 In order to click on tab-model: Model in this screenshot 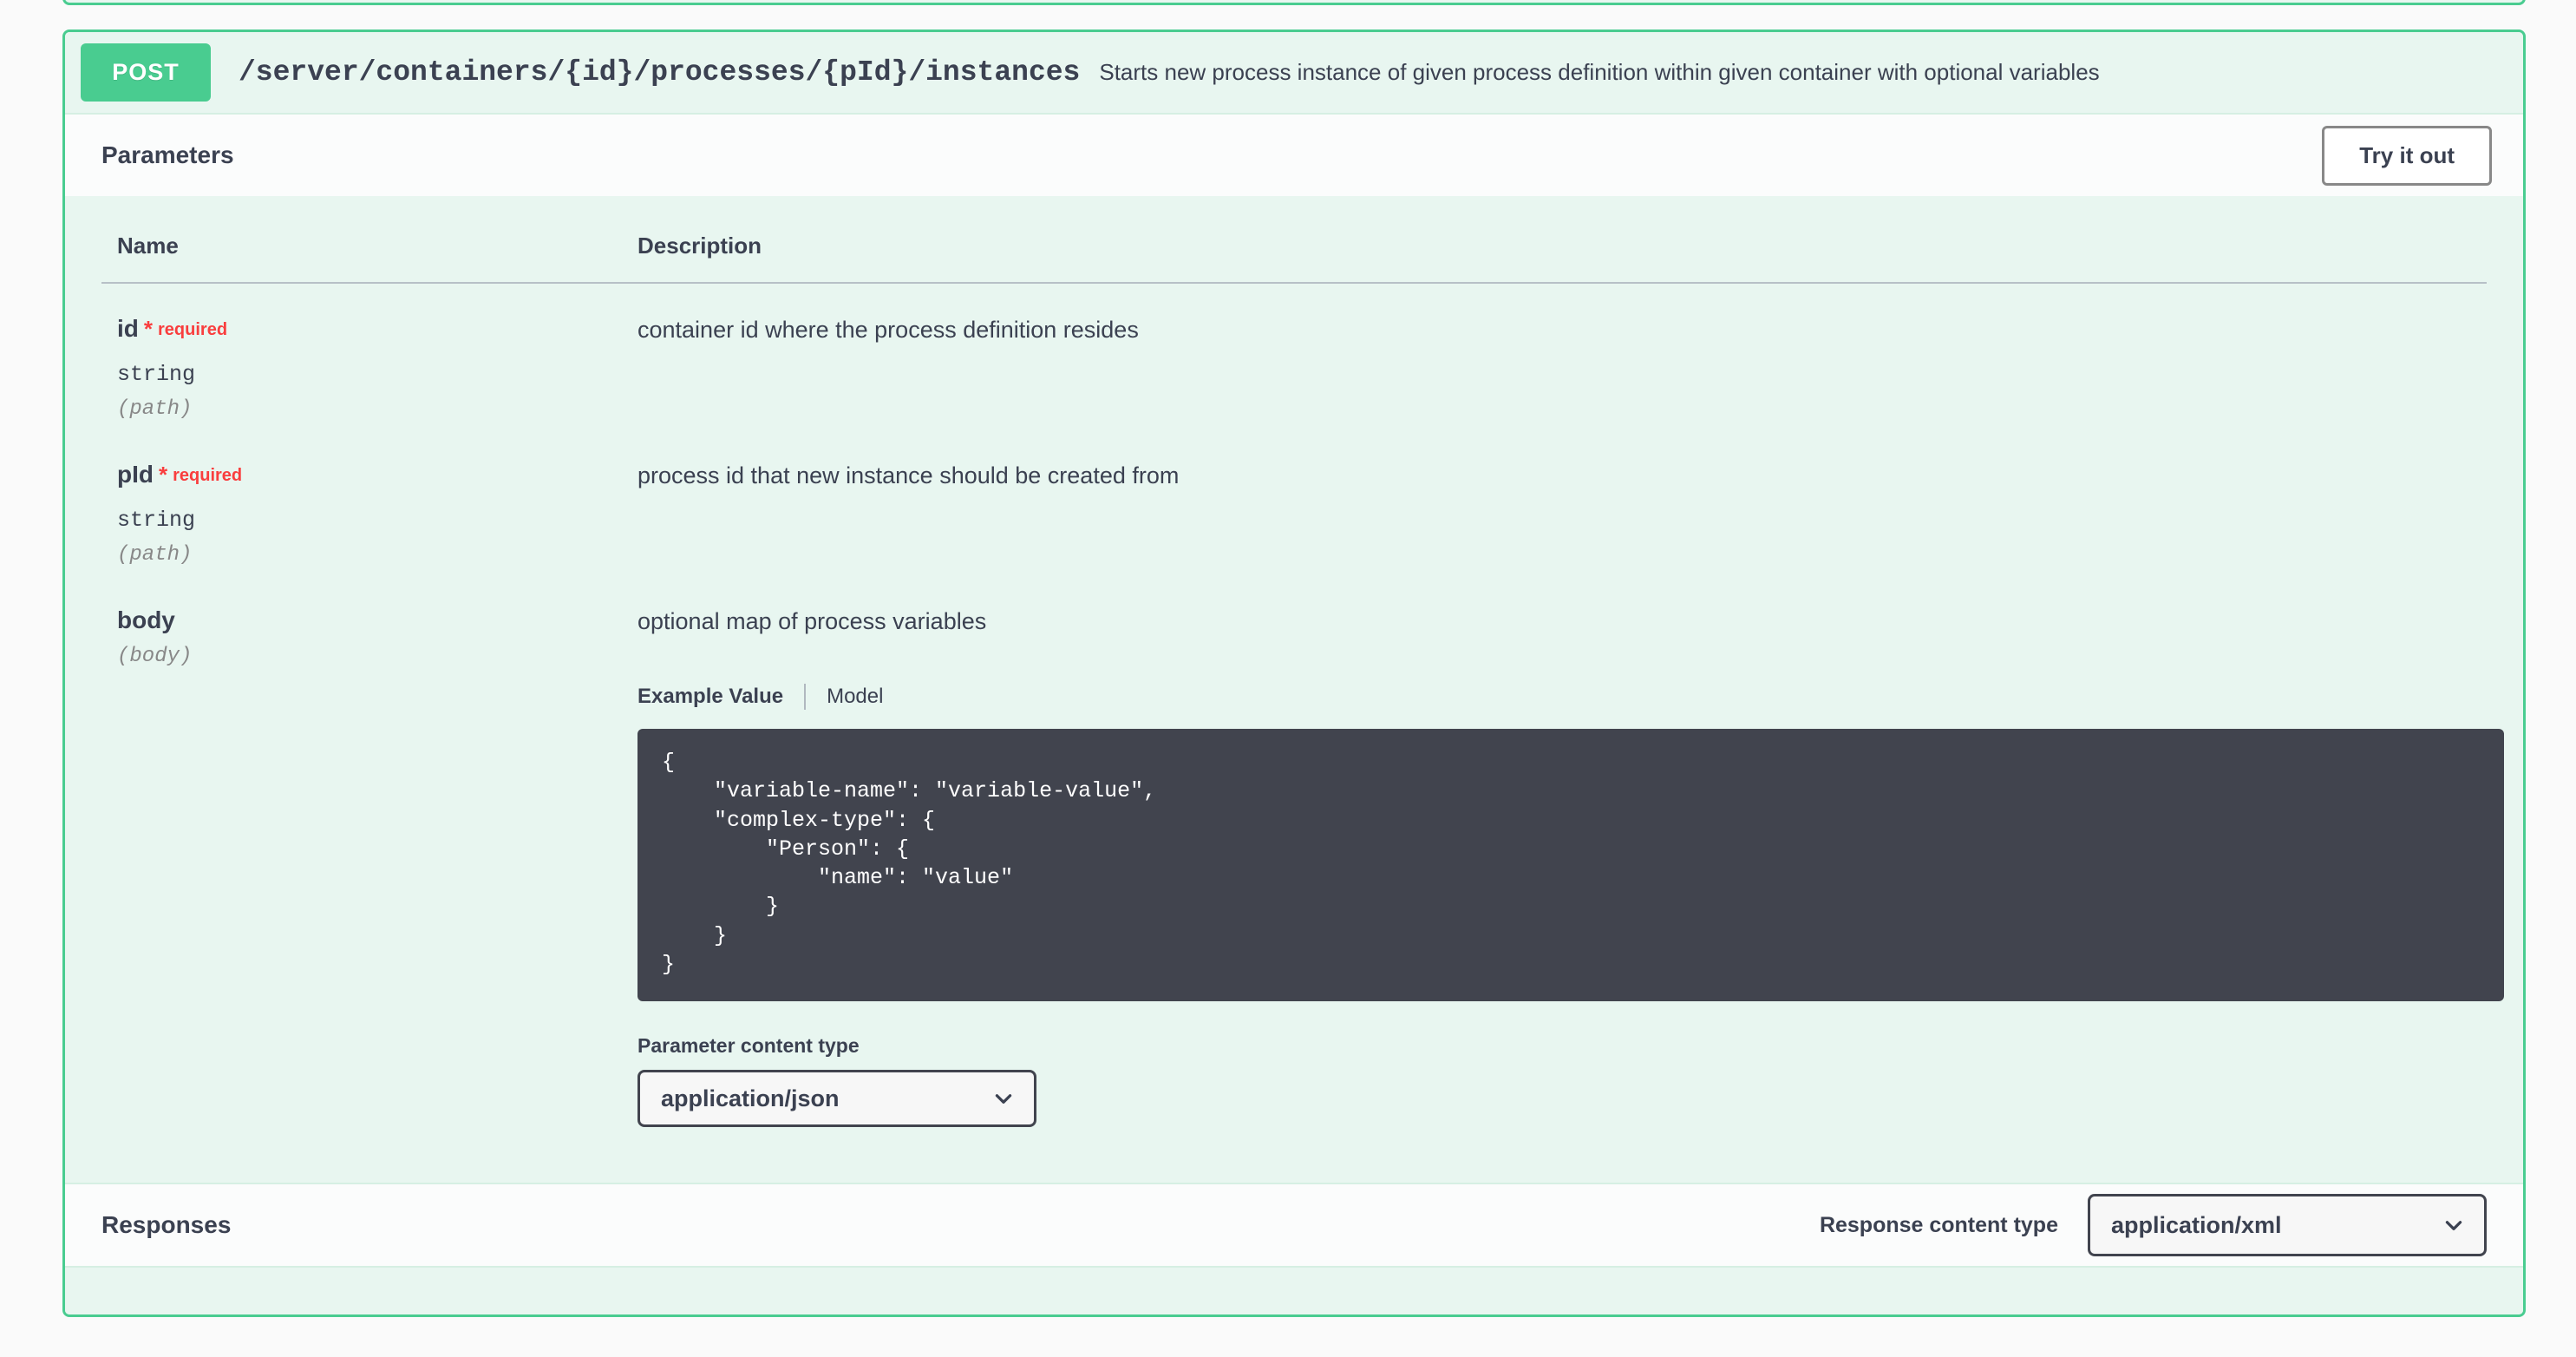, I will do `click(855, 697)`.